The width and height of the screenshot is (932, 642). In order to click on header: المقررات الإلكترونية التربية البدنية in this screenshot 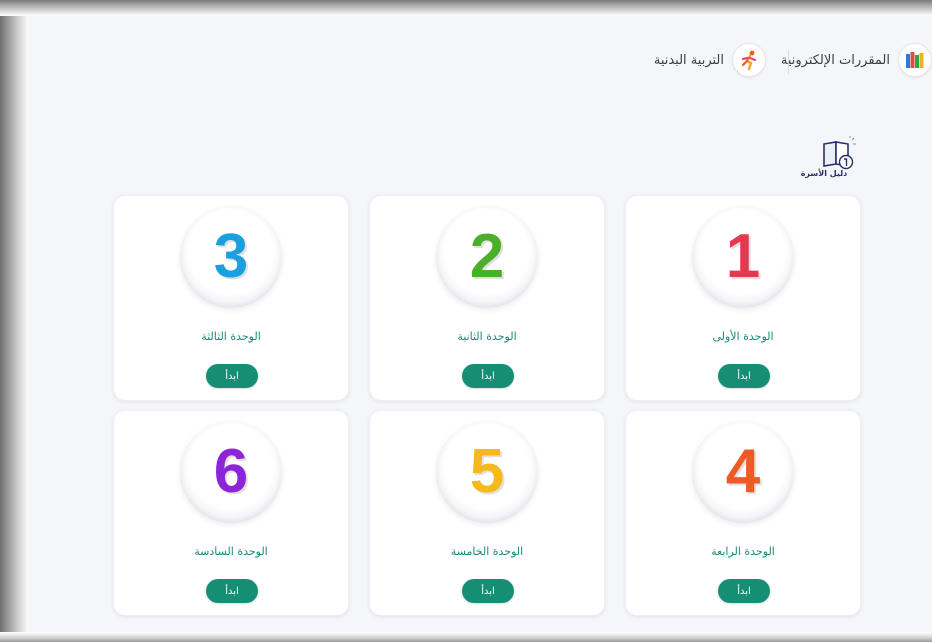, I will do `click(480, 61)`.